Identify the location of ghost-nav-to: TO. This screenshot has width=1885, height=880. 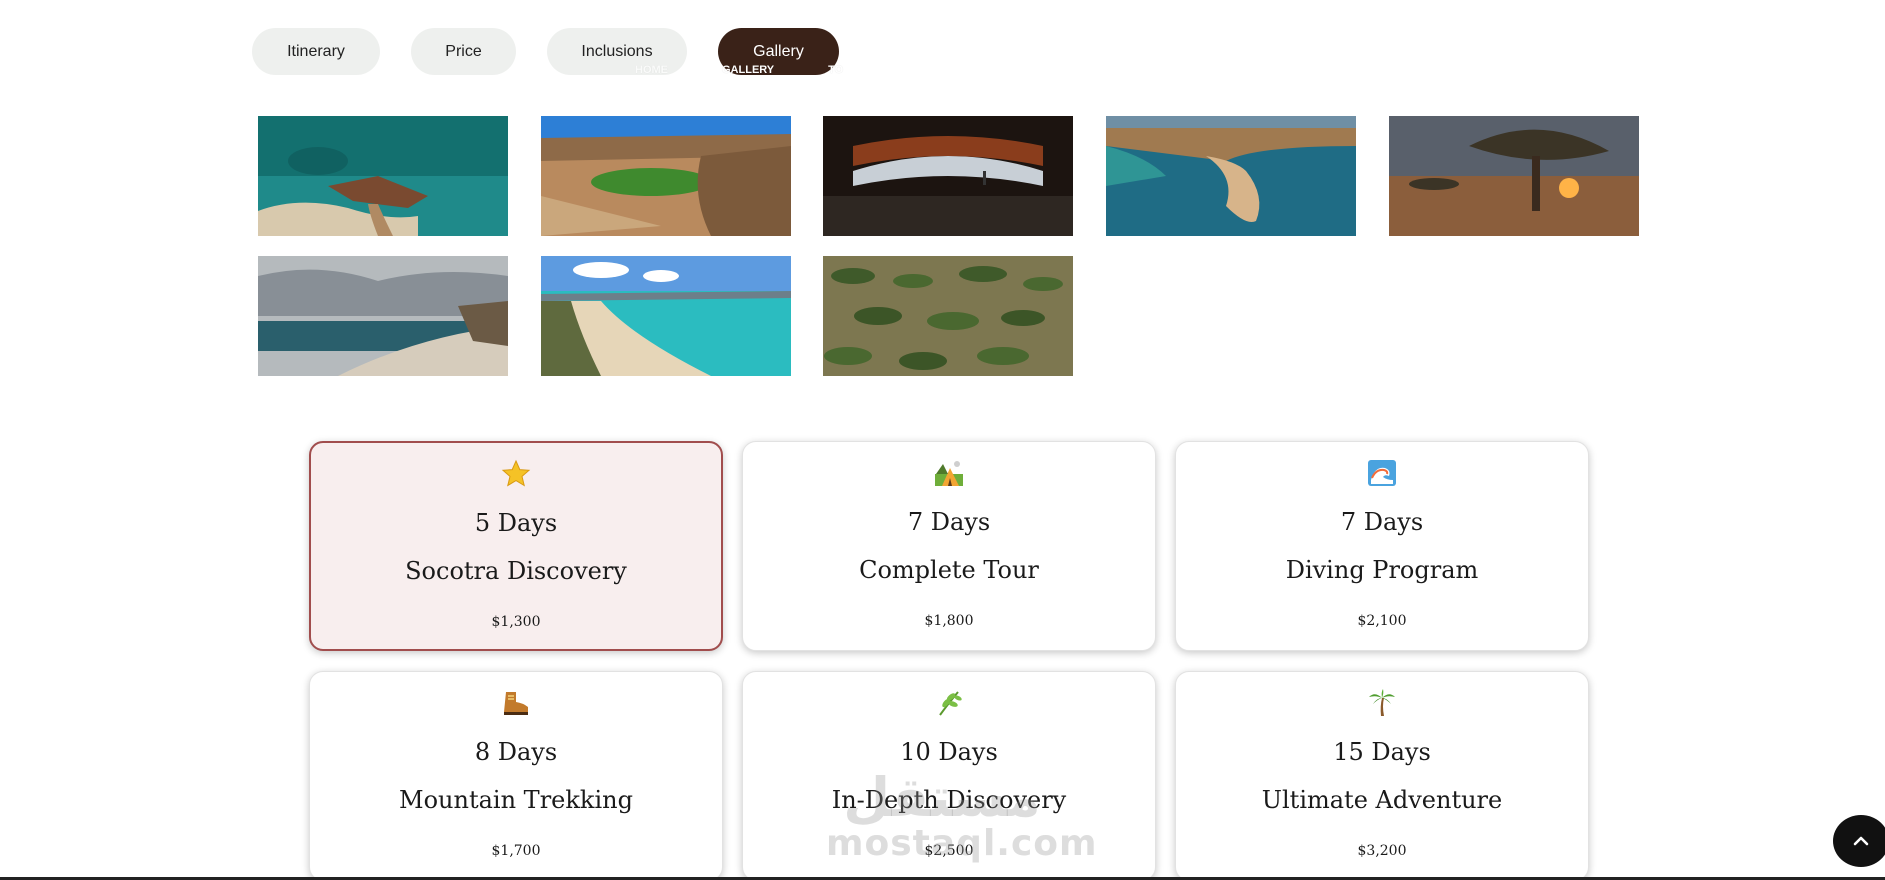
(836, 70).